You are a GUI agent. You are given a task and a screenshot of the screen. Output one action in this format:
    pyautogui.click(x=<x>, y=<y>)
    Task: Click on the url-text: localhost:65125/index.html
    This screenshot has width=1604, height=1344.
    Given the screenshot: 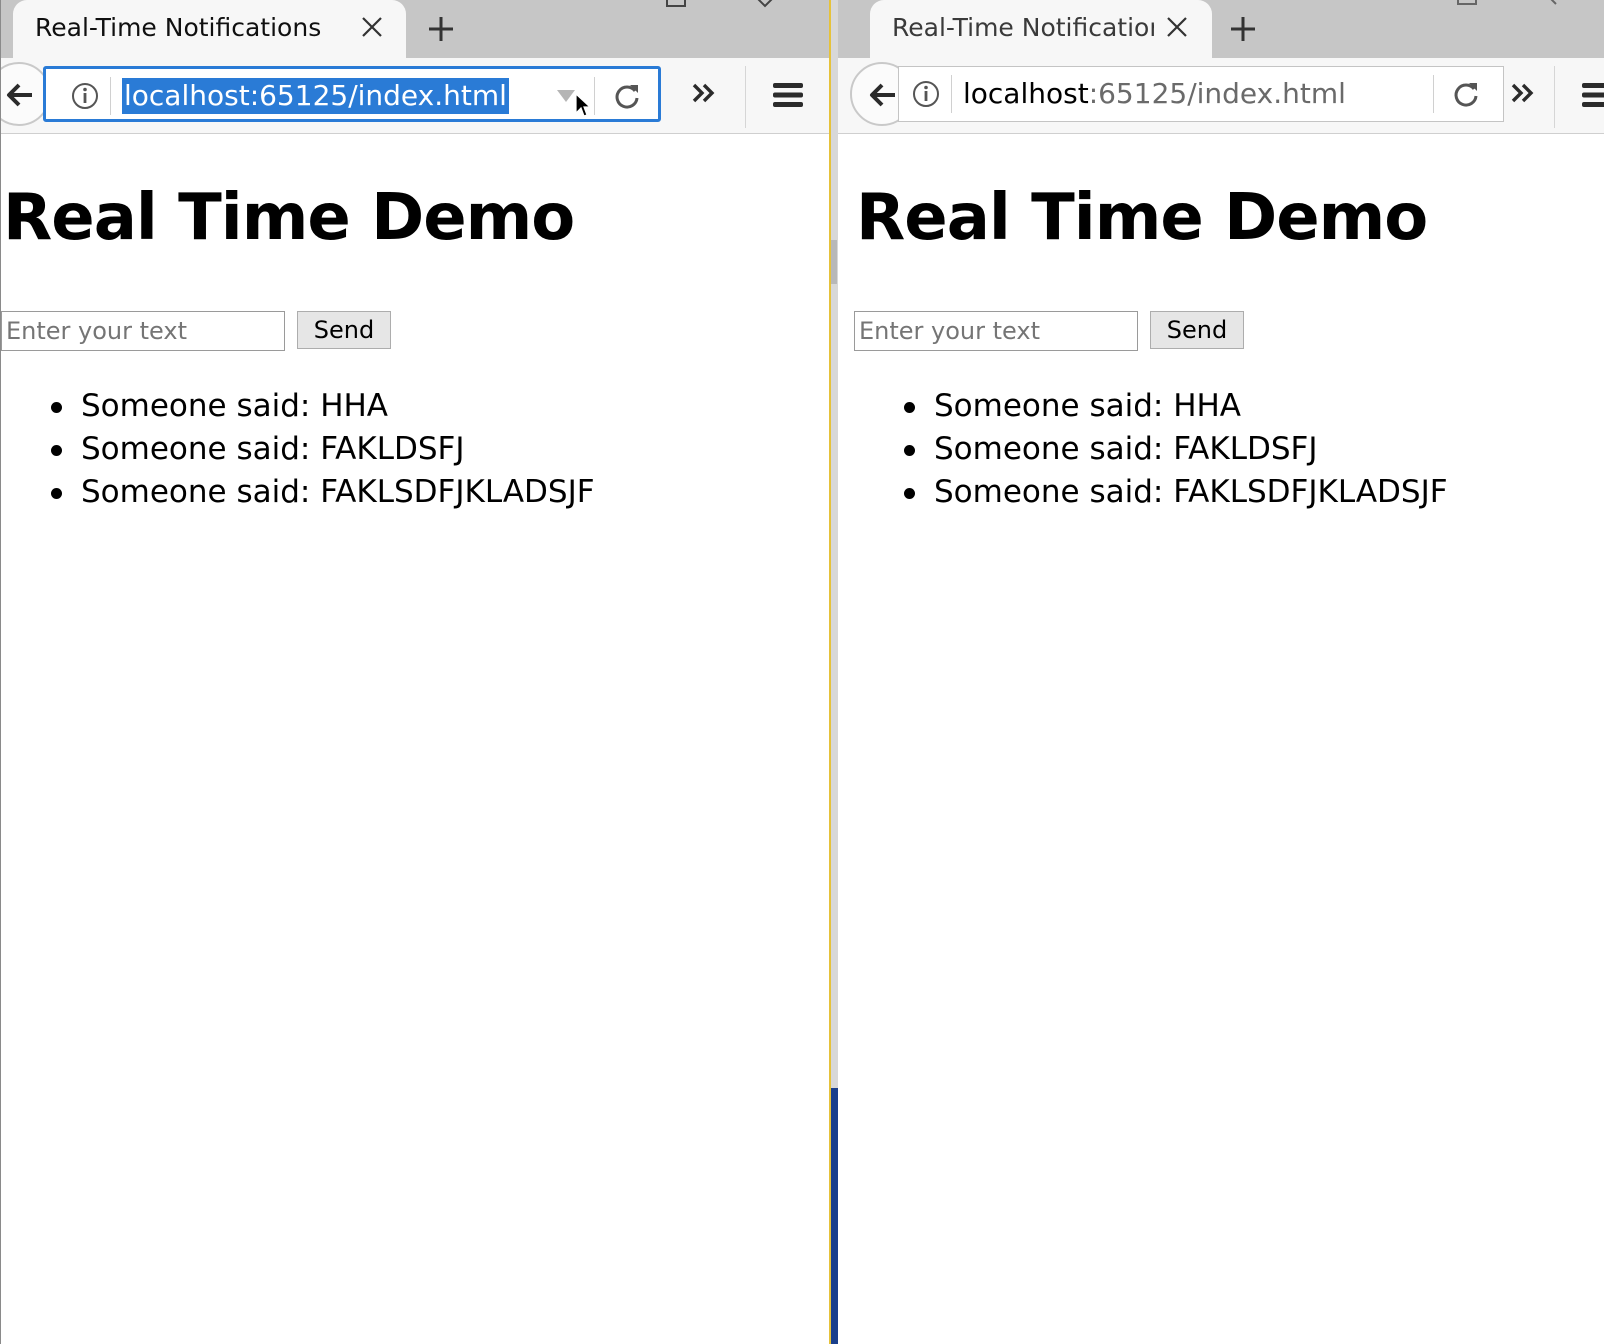 What is the action you would take?
    pyautogui.click(x=1154, y=94)
    